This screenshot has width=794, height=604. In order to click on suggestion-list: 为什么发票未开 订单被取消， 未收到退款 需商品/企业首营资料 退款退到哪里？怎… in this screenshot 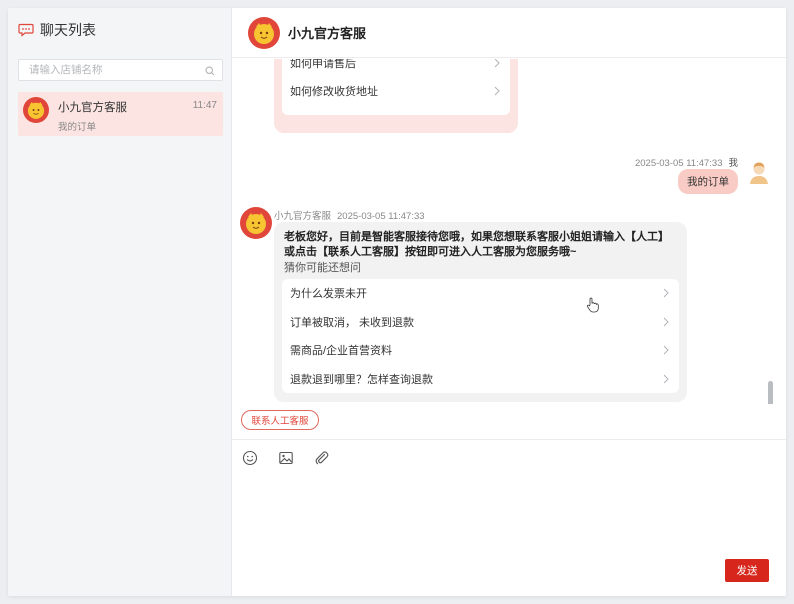, I will do `click(480, 336)`.